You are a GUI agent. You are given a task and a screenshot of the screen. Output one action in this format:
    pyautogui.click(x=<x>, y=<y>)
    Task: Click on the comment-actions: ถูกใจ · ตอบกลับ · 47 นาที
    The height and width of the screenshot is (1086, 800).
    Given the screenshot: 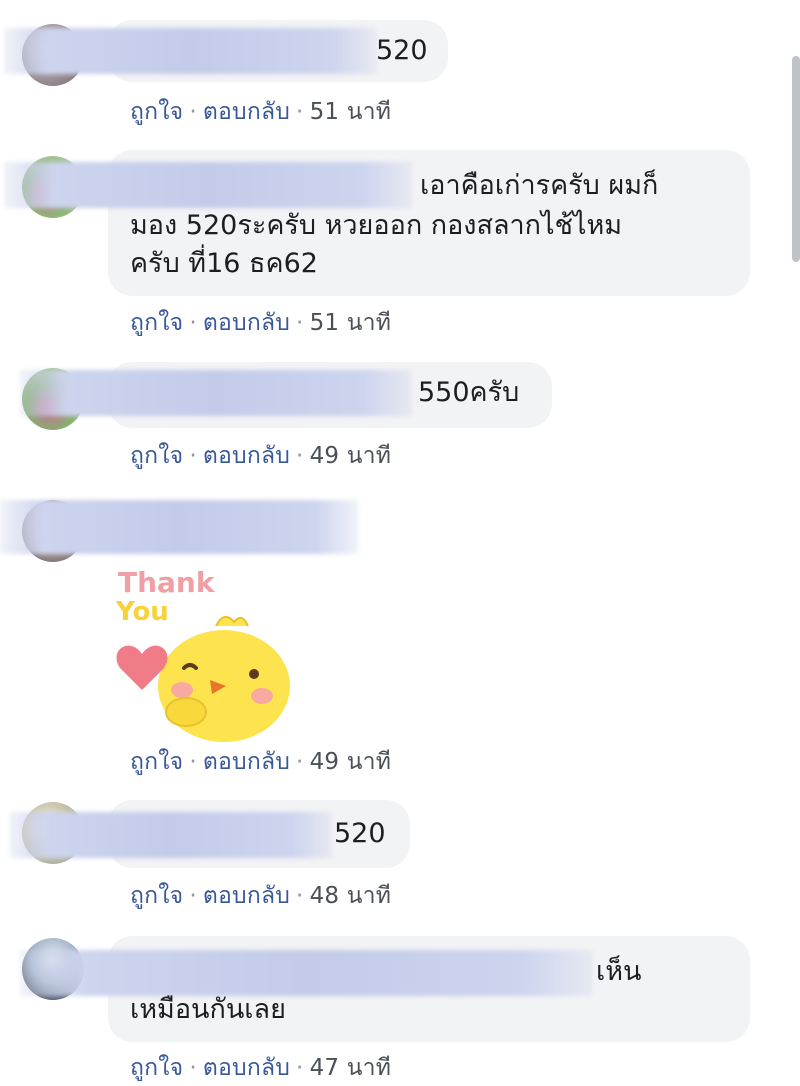 What is the action you would take?
    pyautogui.click(x=260, y=1068)
    